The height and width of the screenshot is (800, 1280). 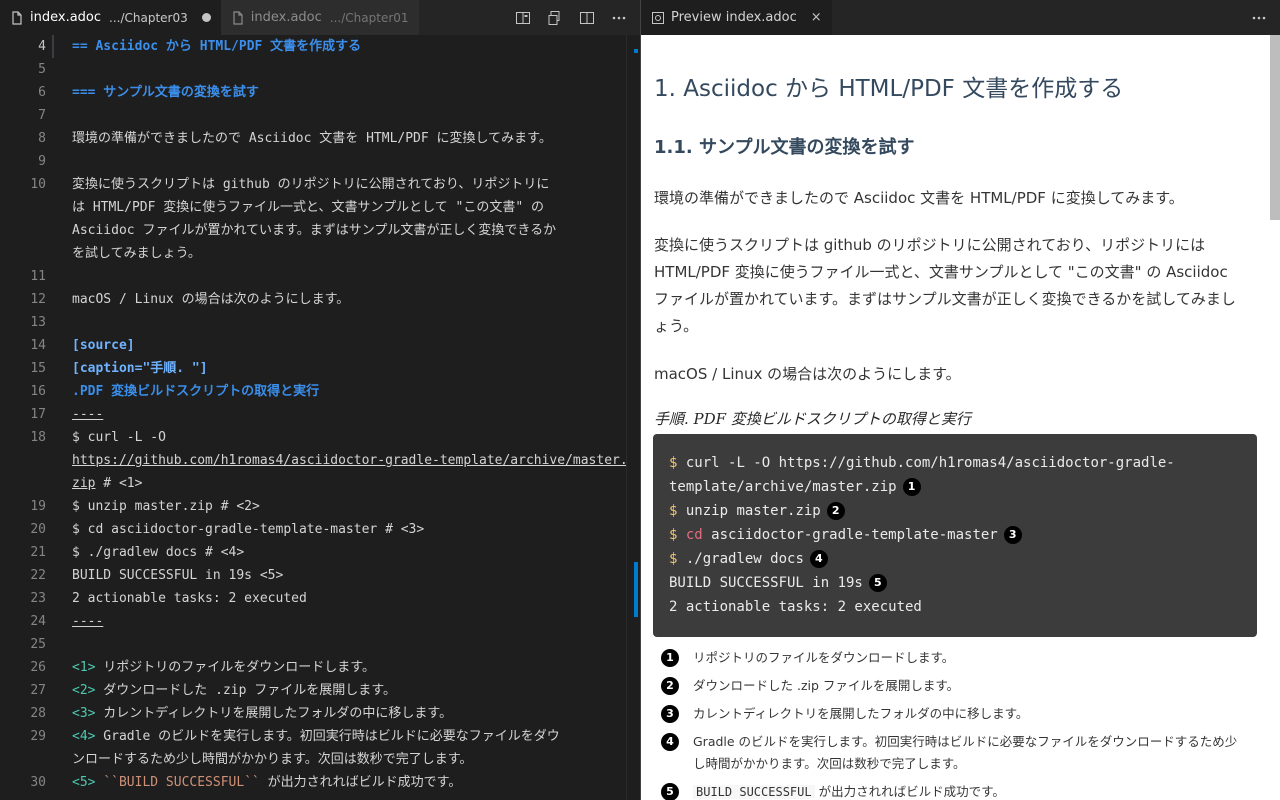 I want to click on line-text: $ ./gradlew docs # <4>, so click(x=158, y=552).